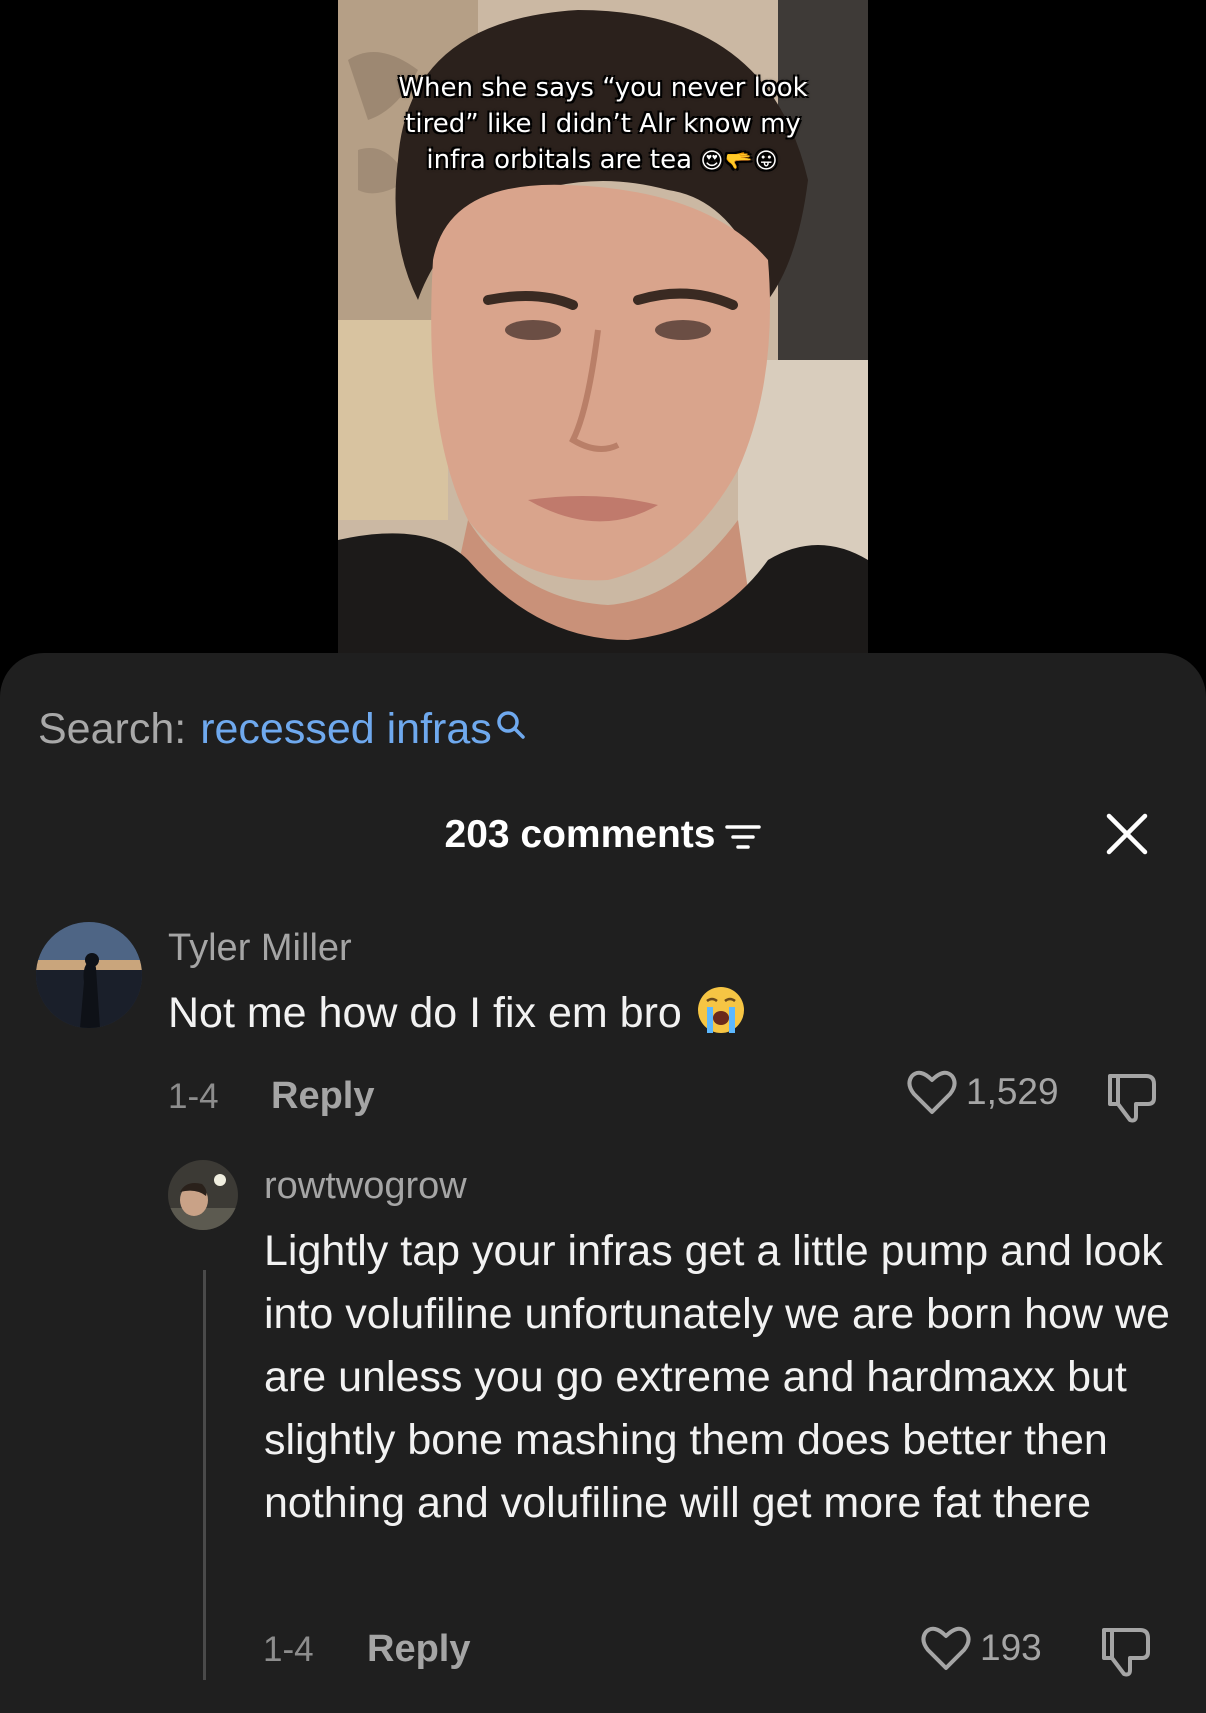 This screenshot has width=1206, height=1713. What do you see at coordinates (346, 729) in the screenshot?
I see `search-term-link: recessed infras` at bounding box center [346, 729].